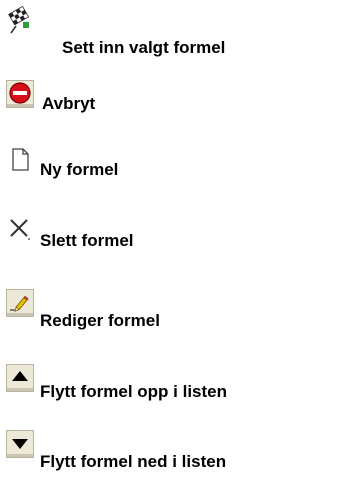 This screenshot has width=353, height=477. I want to click on legend-item-new: Ny formel, so click(176, 164).